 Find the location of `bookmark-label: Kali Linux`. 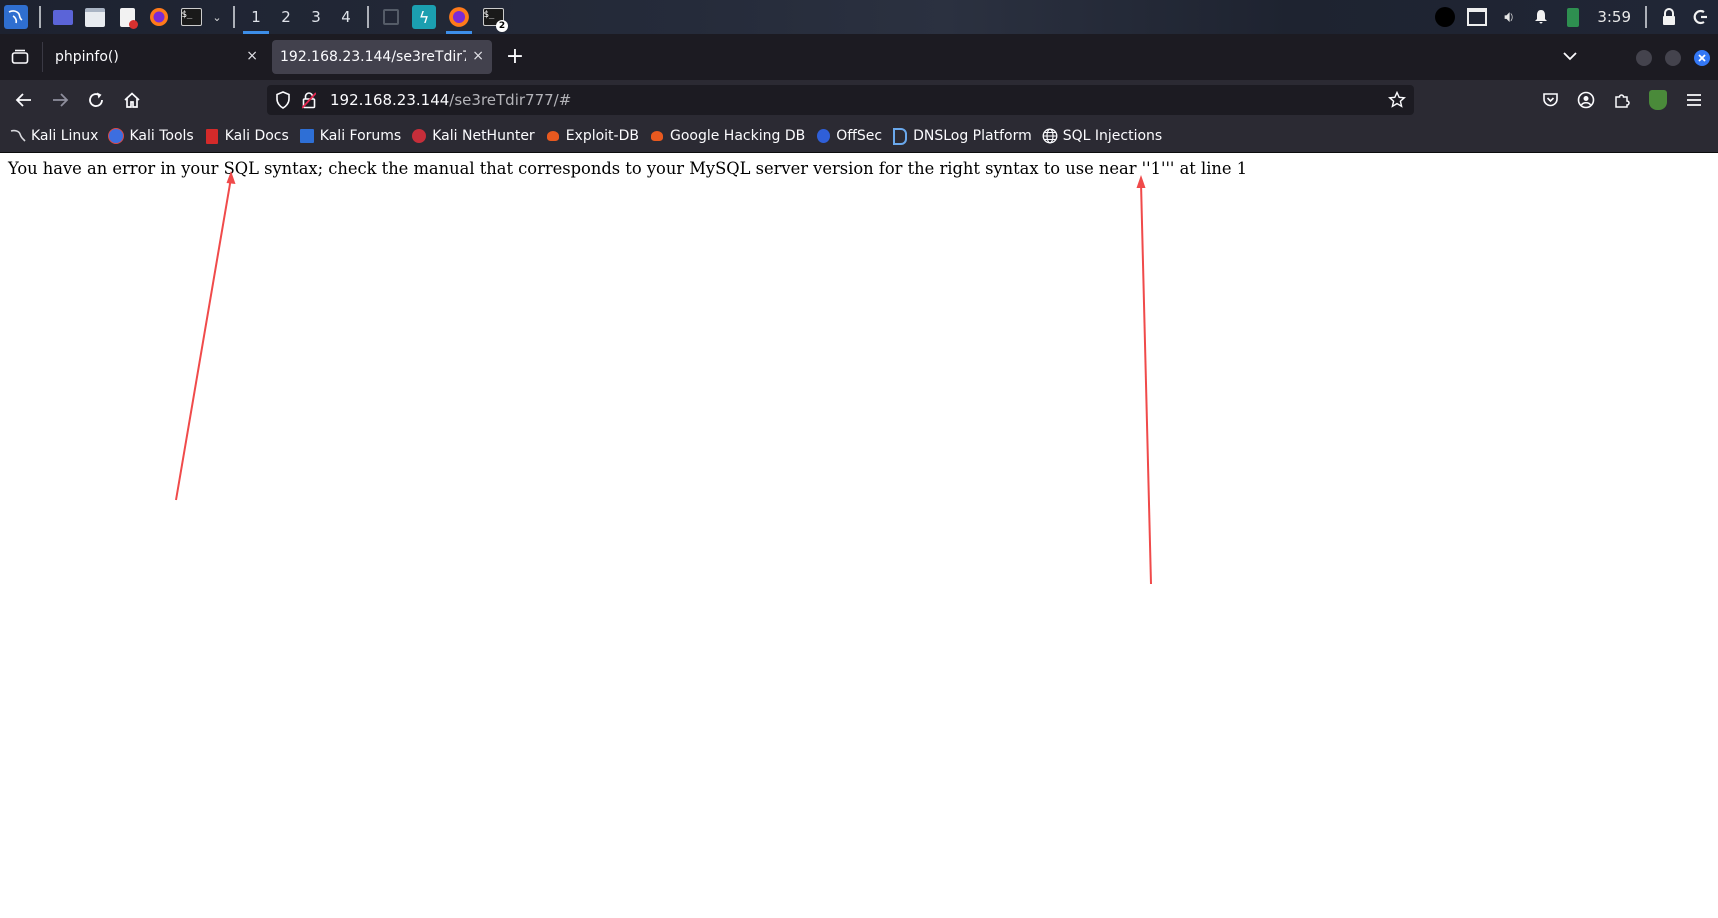

bookmark-label: Kali Linux is located at coordinates (65, 136).